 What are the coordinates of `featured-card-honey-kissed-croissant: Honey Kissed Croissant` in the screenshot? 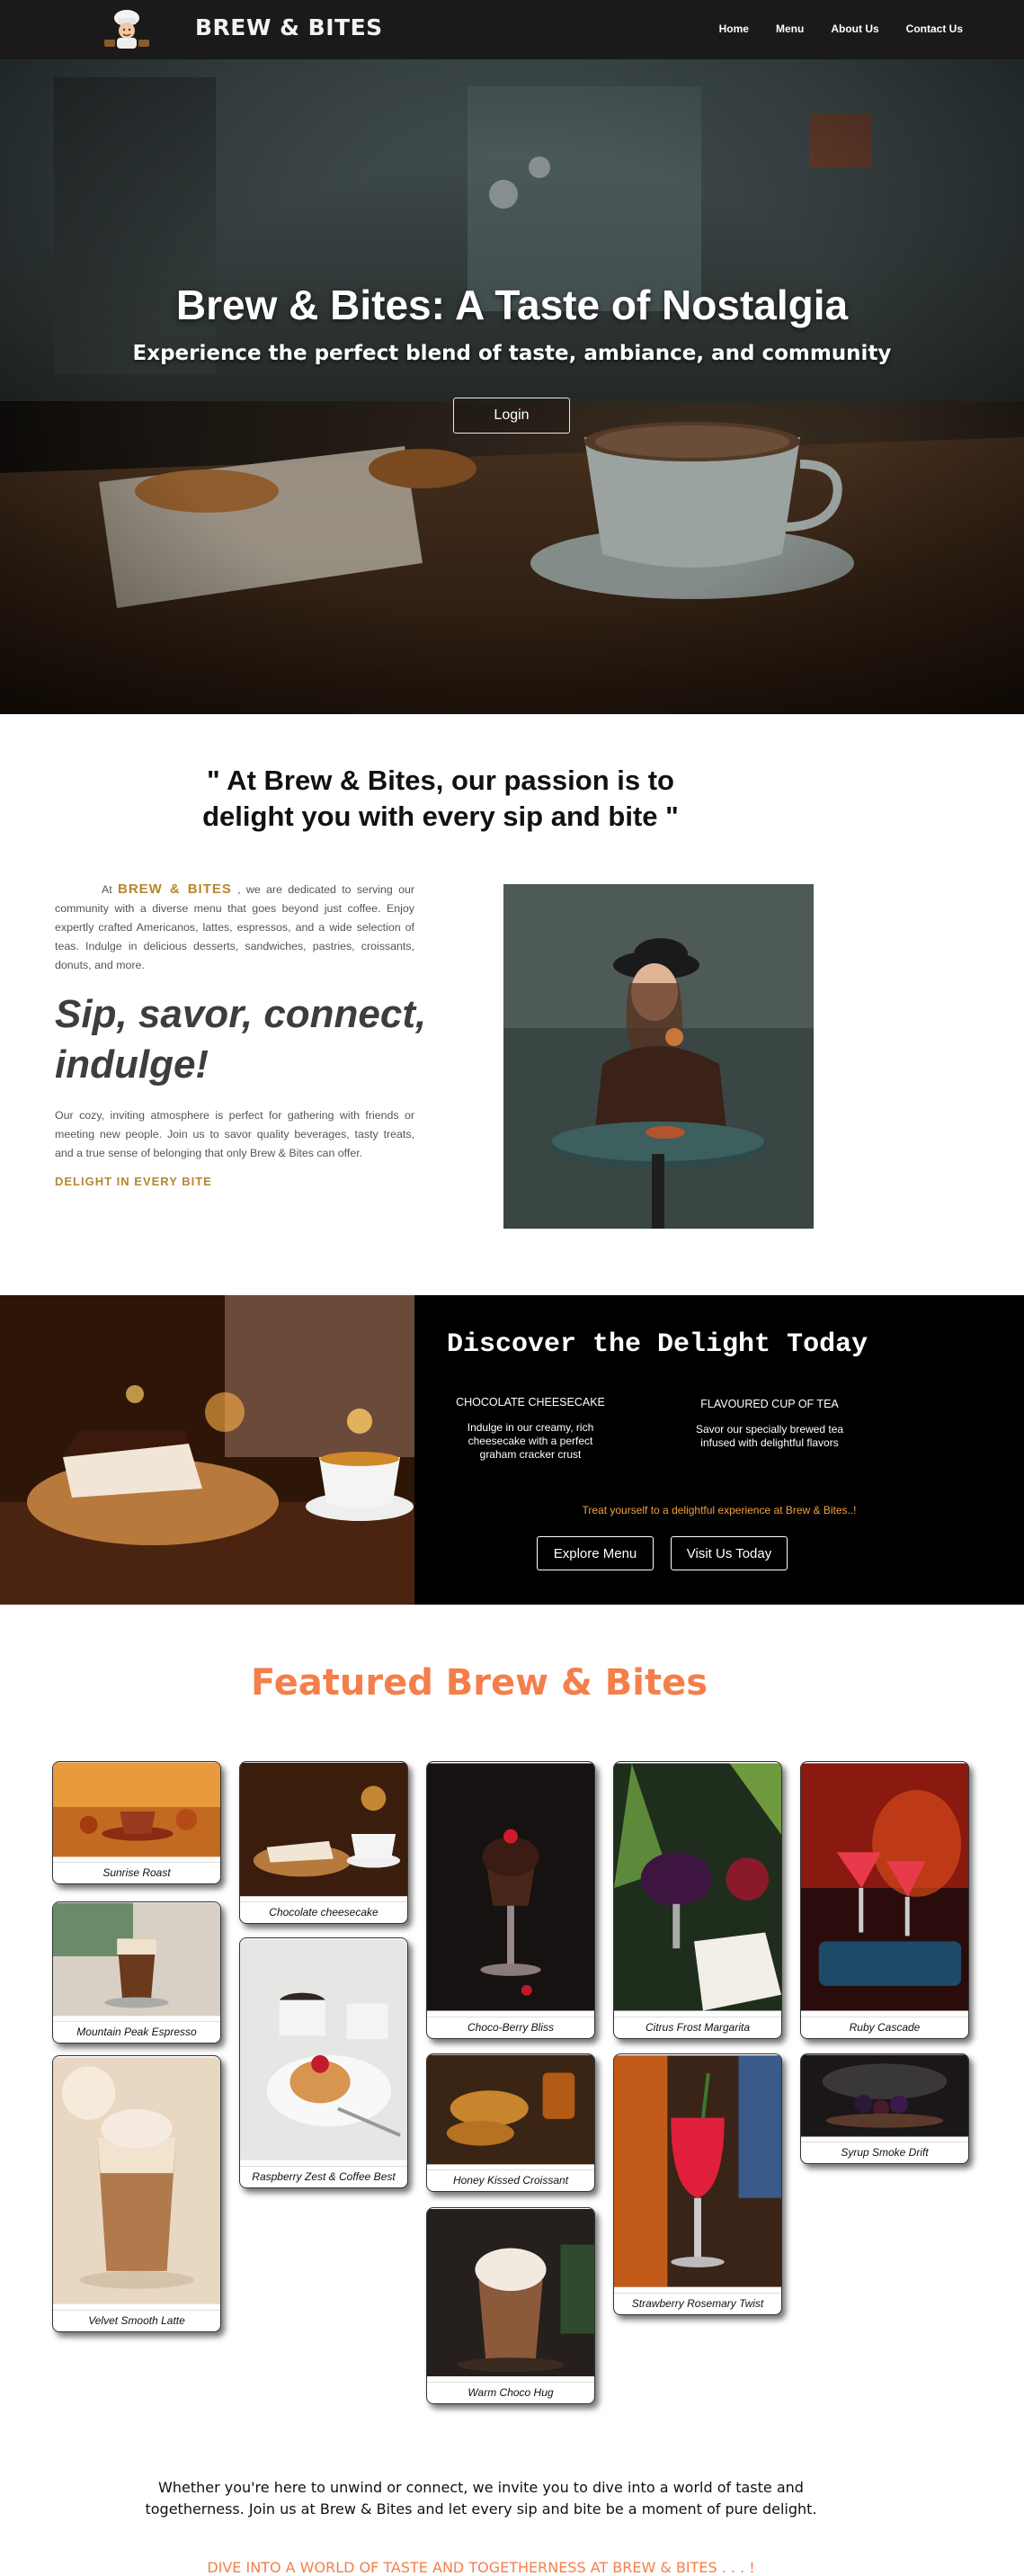 It's located at (510, 2122).